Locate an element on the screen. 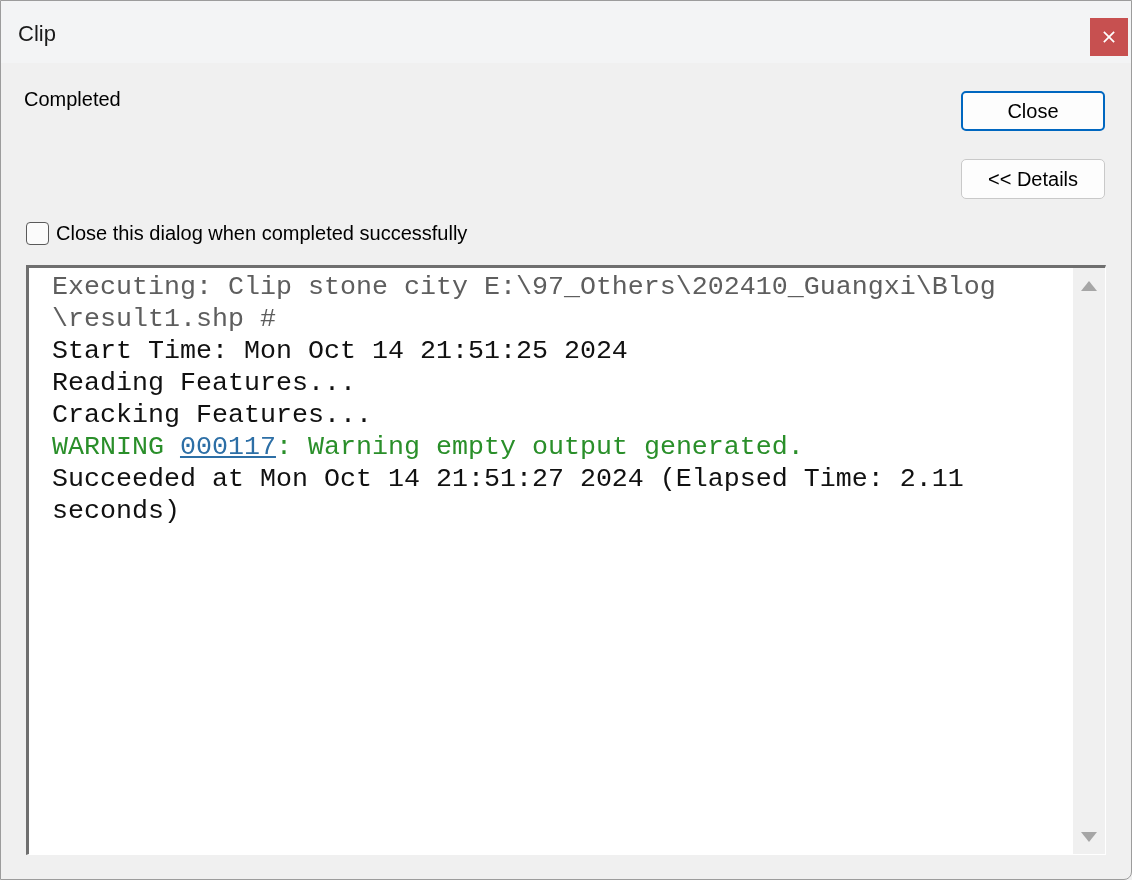  scroll-down-arrow-icon is located at coordinates (1089, 837).